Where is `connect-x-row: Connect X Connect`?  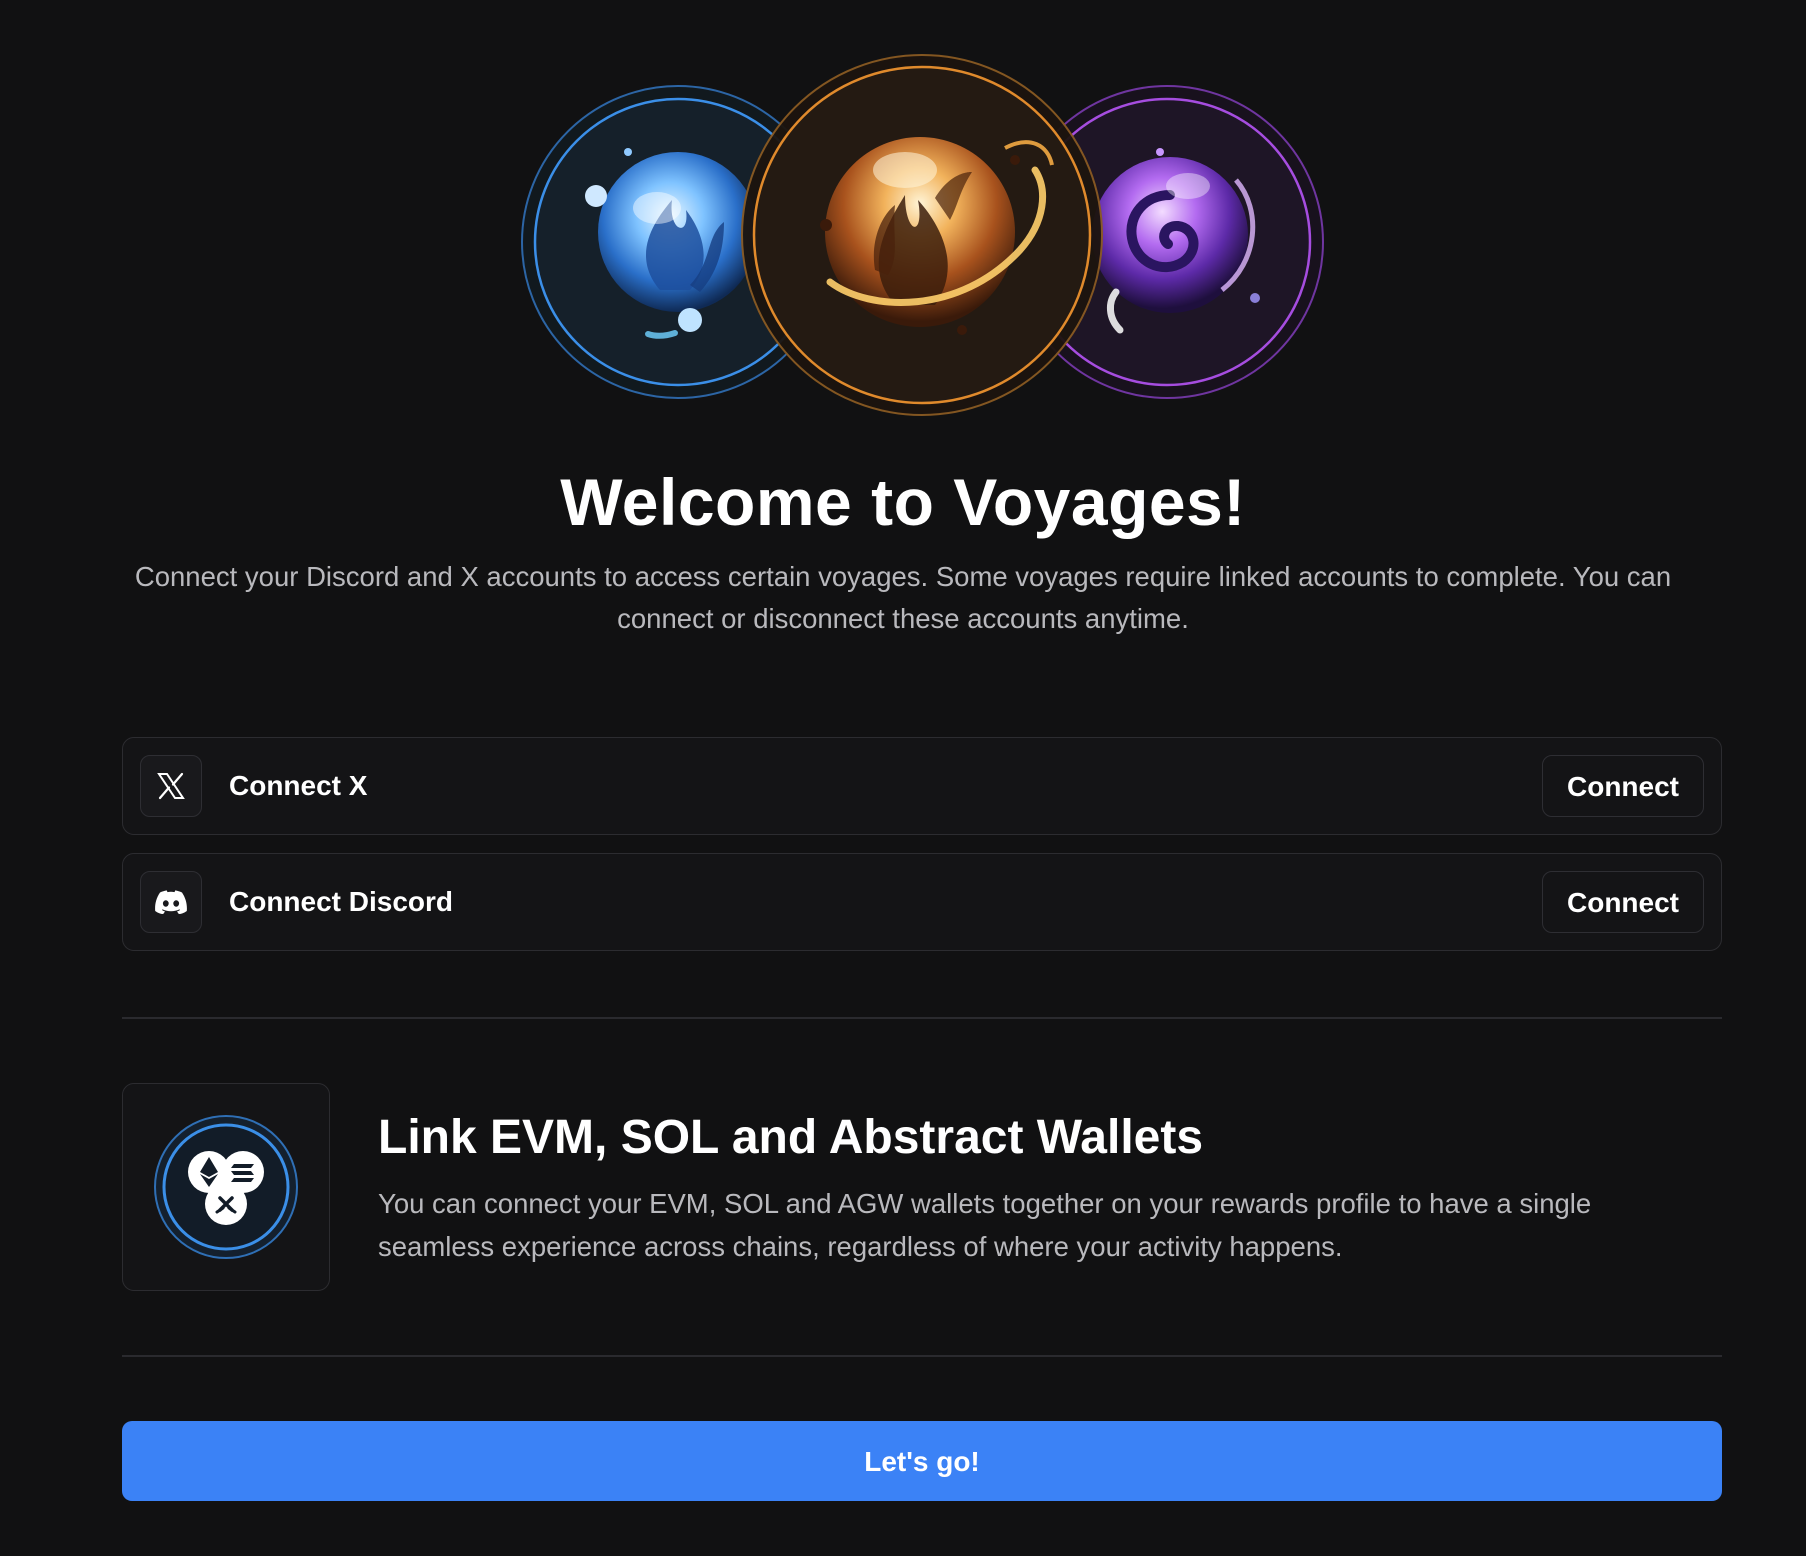
connect-x-row: Connect X Connect is located at coordinates (922, 786).